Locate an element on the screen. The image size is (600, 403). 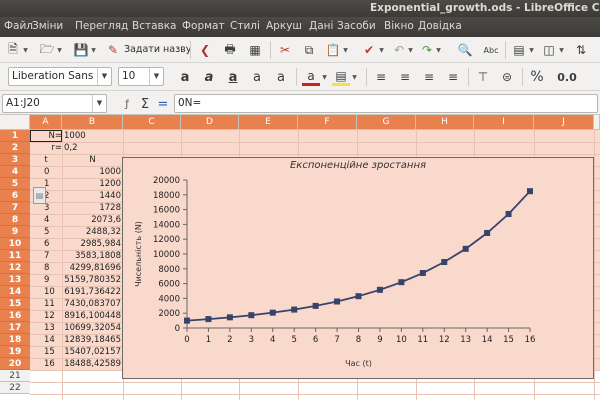
row-header-1: 1 is located at coordinates (15, 136).